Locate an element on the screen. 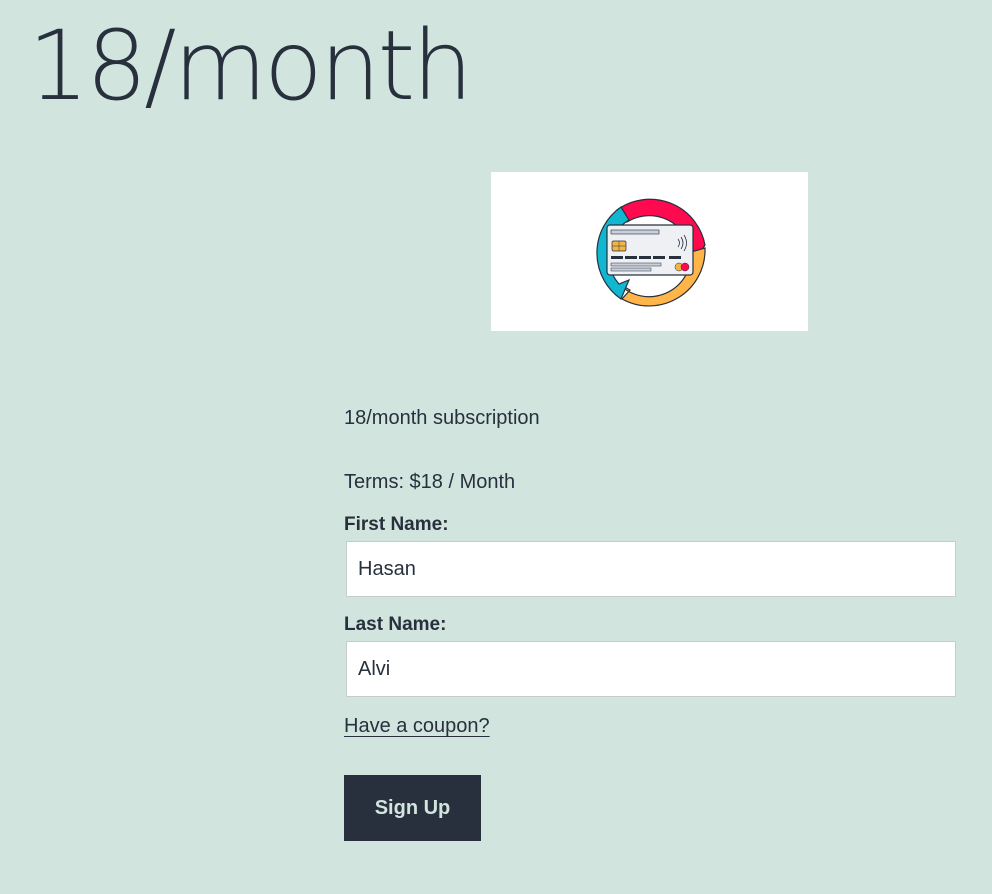 This screenshot has width=992, height=894. last-name-label: Last Name: is located at coordinates (395, 624).